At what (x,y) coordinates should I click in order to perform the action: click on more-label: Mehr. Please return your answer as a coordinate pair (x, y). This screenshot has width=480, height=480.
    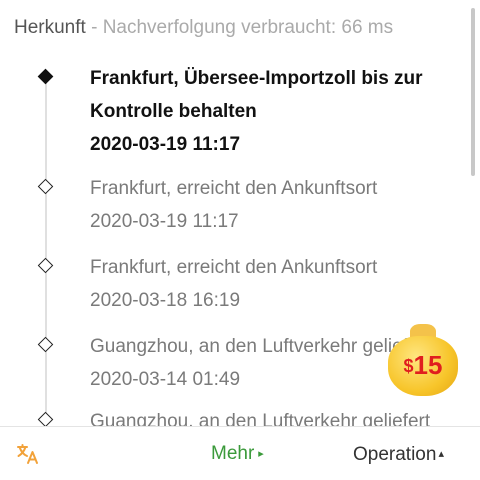
    Looking at the image, I should click on (233, 453).